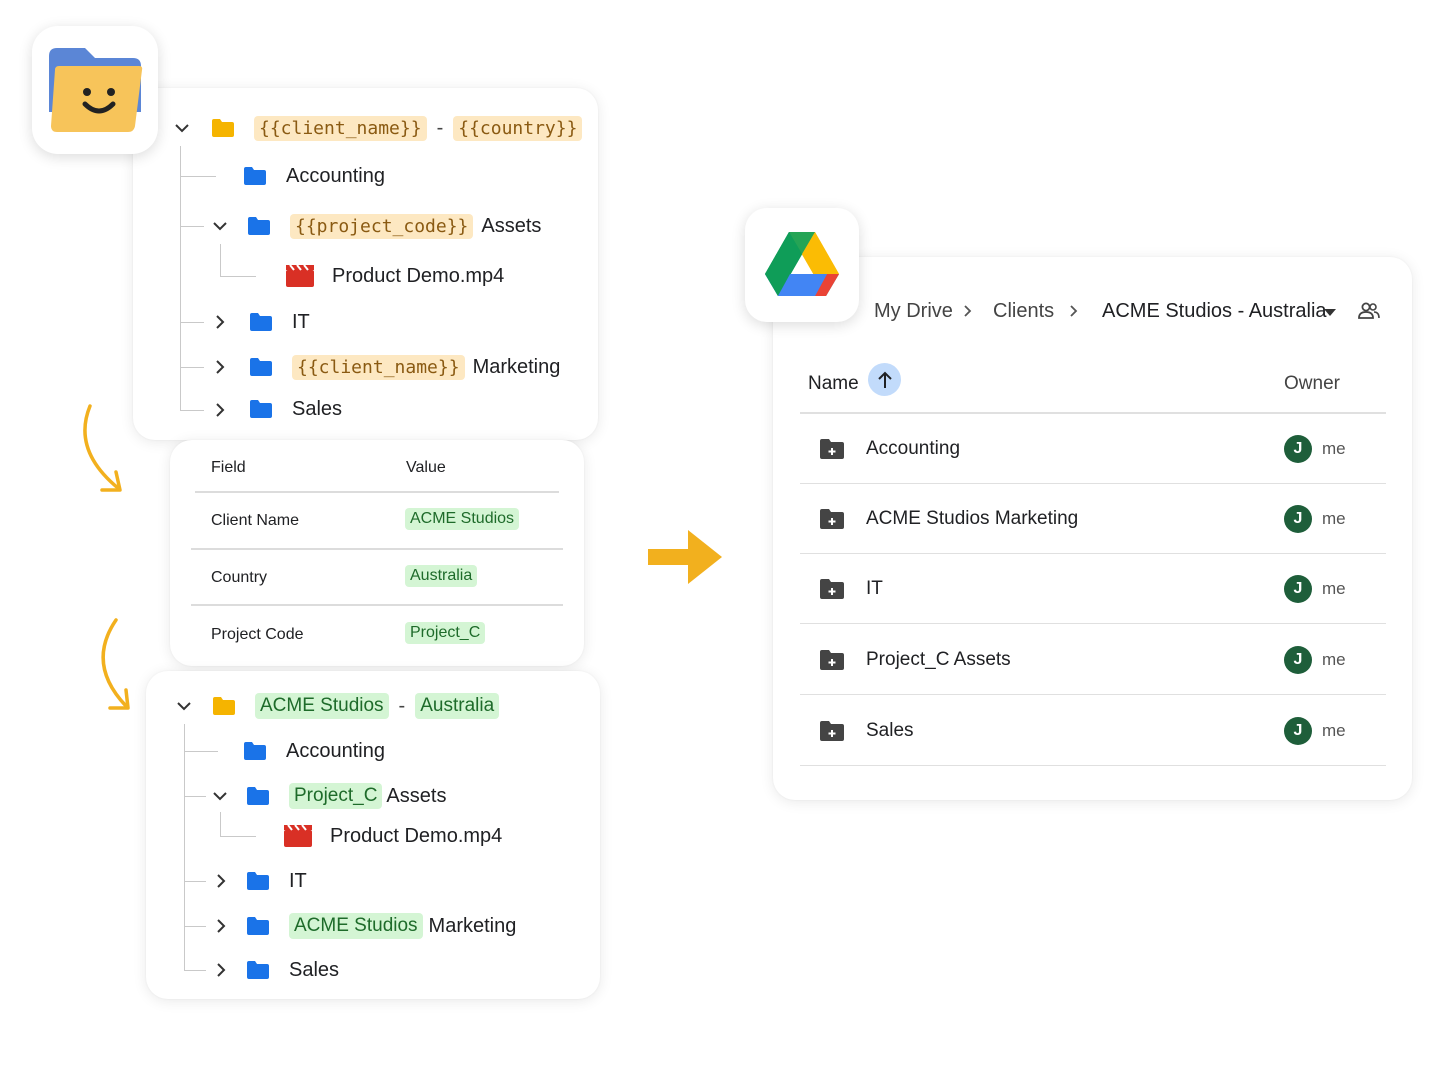 The width and height of the screenshot is (1454, 1082). I want to click on template-assets-folder: {{project_code}} Assets, so click(394, 226).